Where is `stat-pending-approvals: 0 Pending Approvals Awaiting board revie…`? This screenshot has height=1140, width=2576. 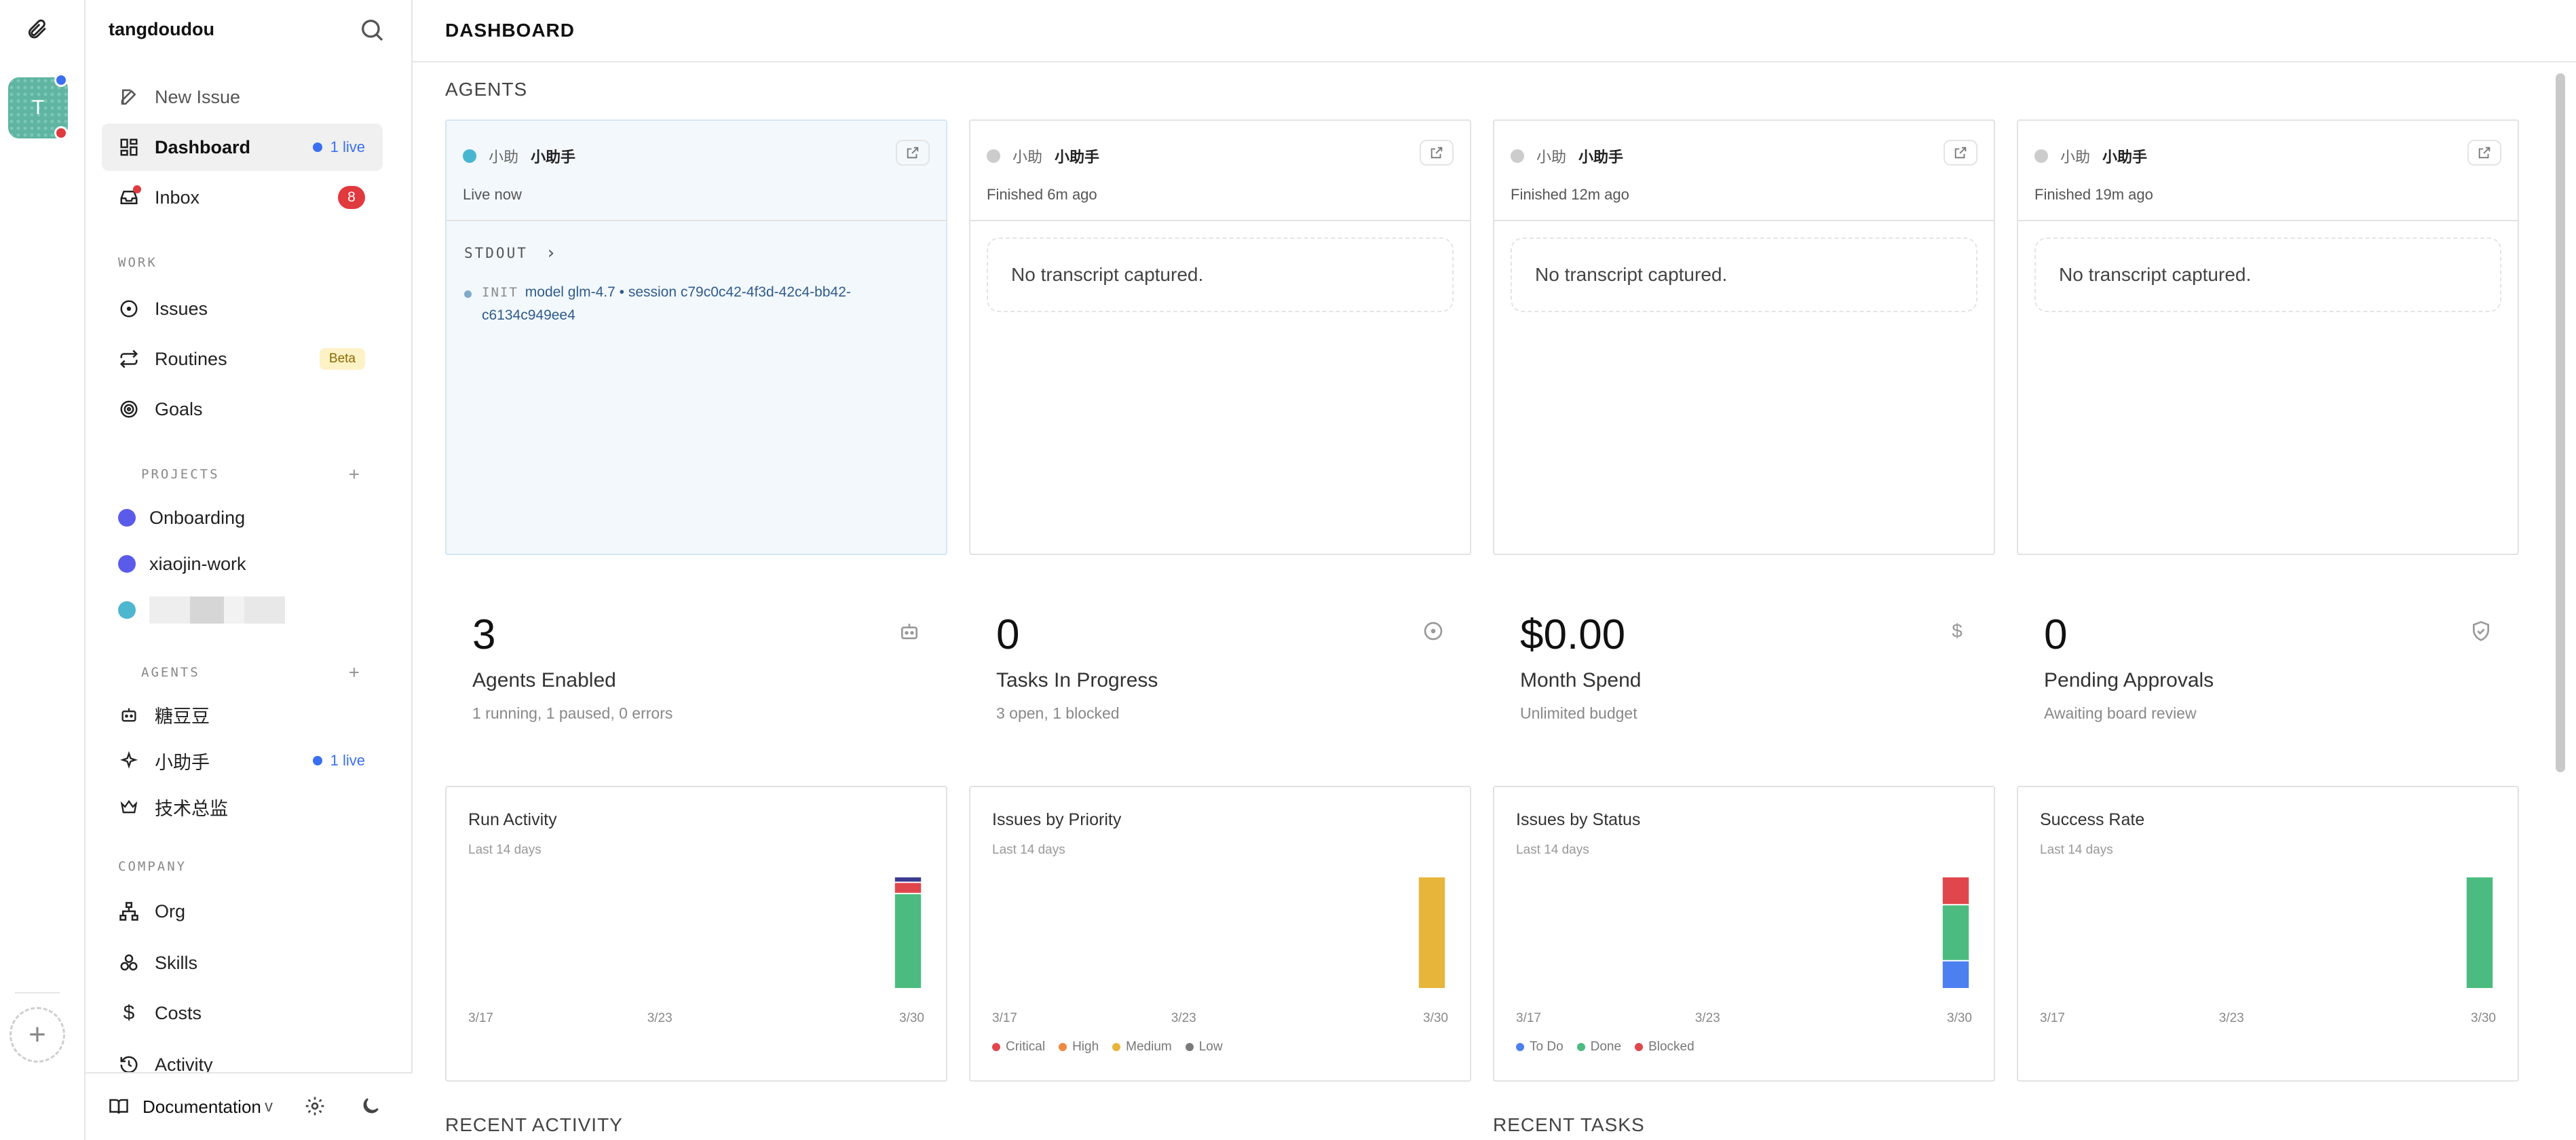
stat-pending-approvals: 0 Pending Approvals Awaiting board revie… is located at coordinates (2268, 678).